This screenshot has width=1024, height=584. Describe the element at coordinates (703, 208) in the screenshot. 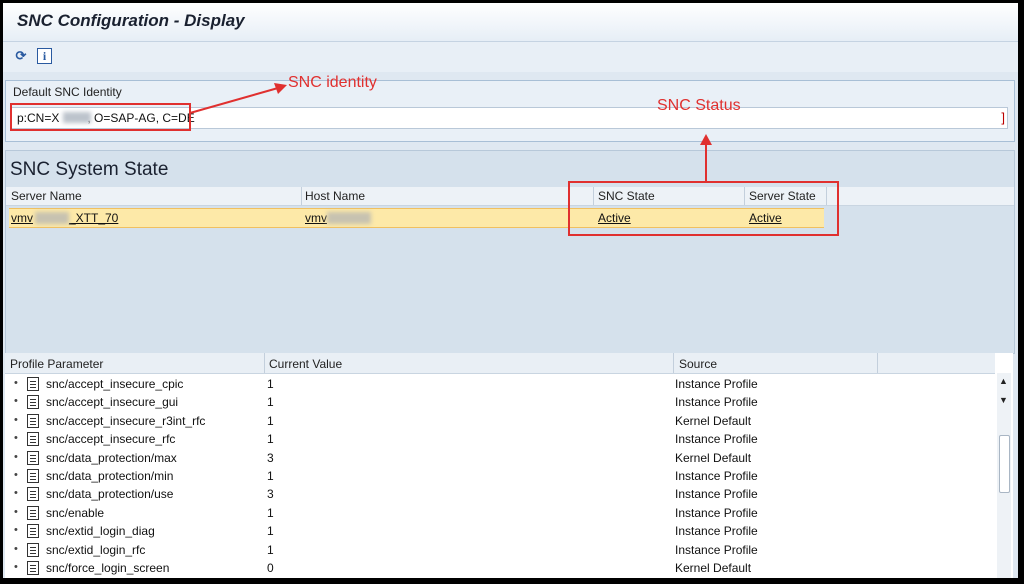

I see `annotation-status-box` at that location.